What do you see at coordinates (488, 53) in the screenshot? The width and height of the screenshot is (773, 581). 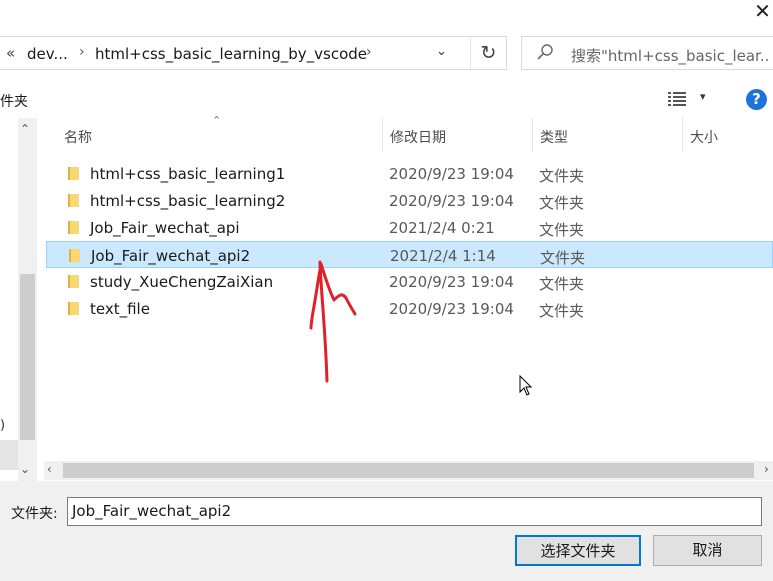 I see `refresh-button: ↻` at bounding box center [488, 53].